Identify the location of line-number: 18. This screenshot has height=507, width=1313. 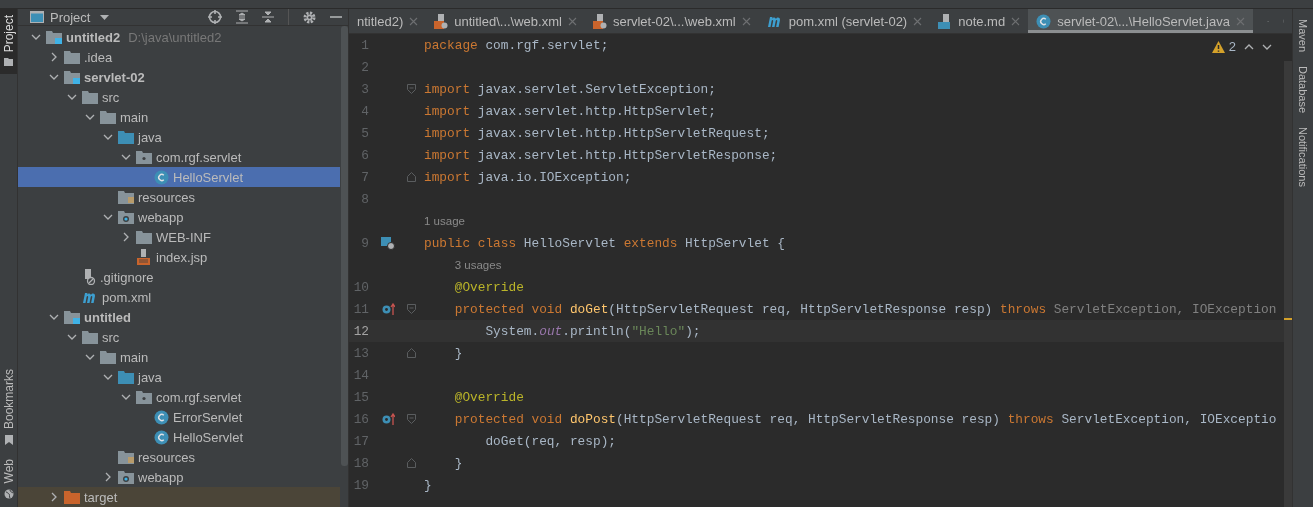
(360, 463).